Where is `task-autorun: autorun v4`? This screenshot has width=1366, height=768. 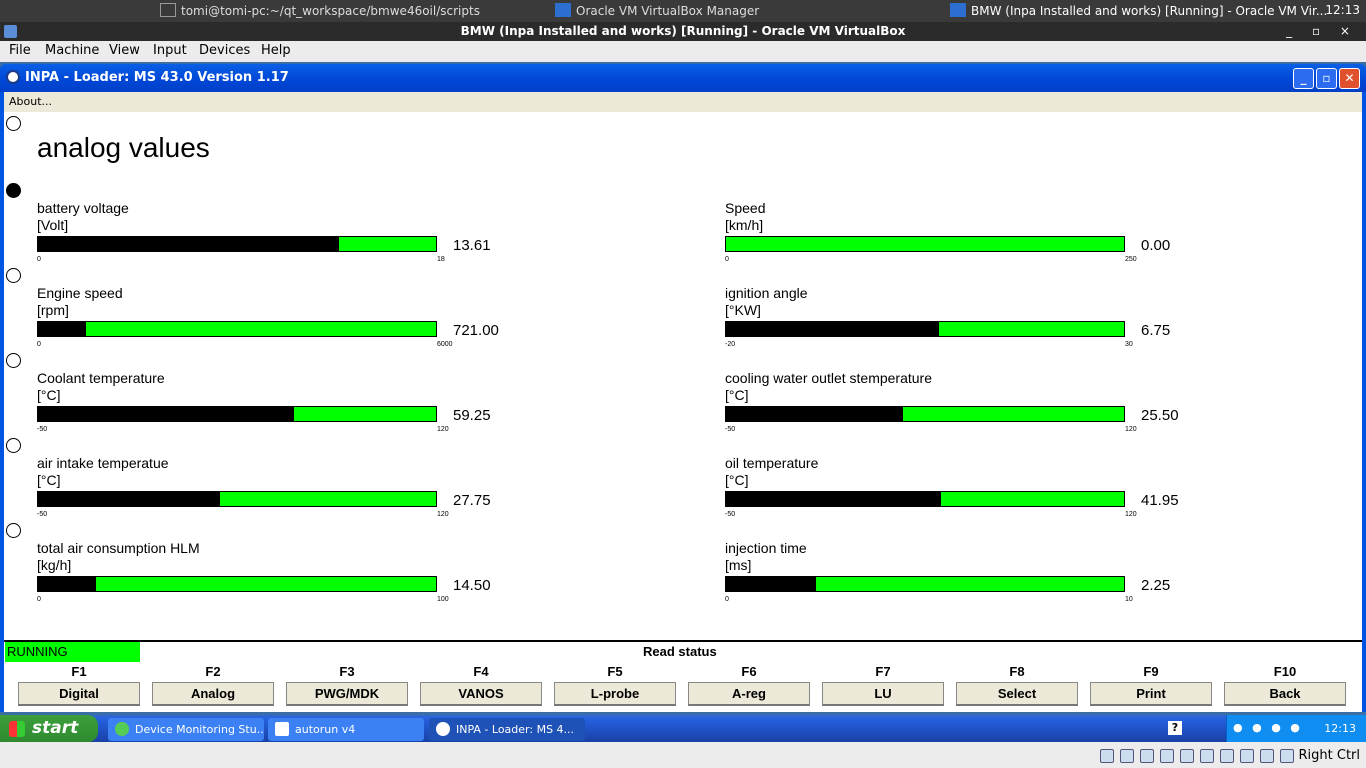 task-autorun: autorun v4 is located at coordinates (346, 729).